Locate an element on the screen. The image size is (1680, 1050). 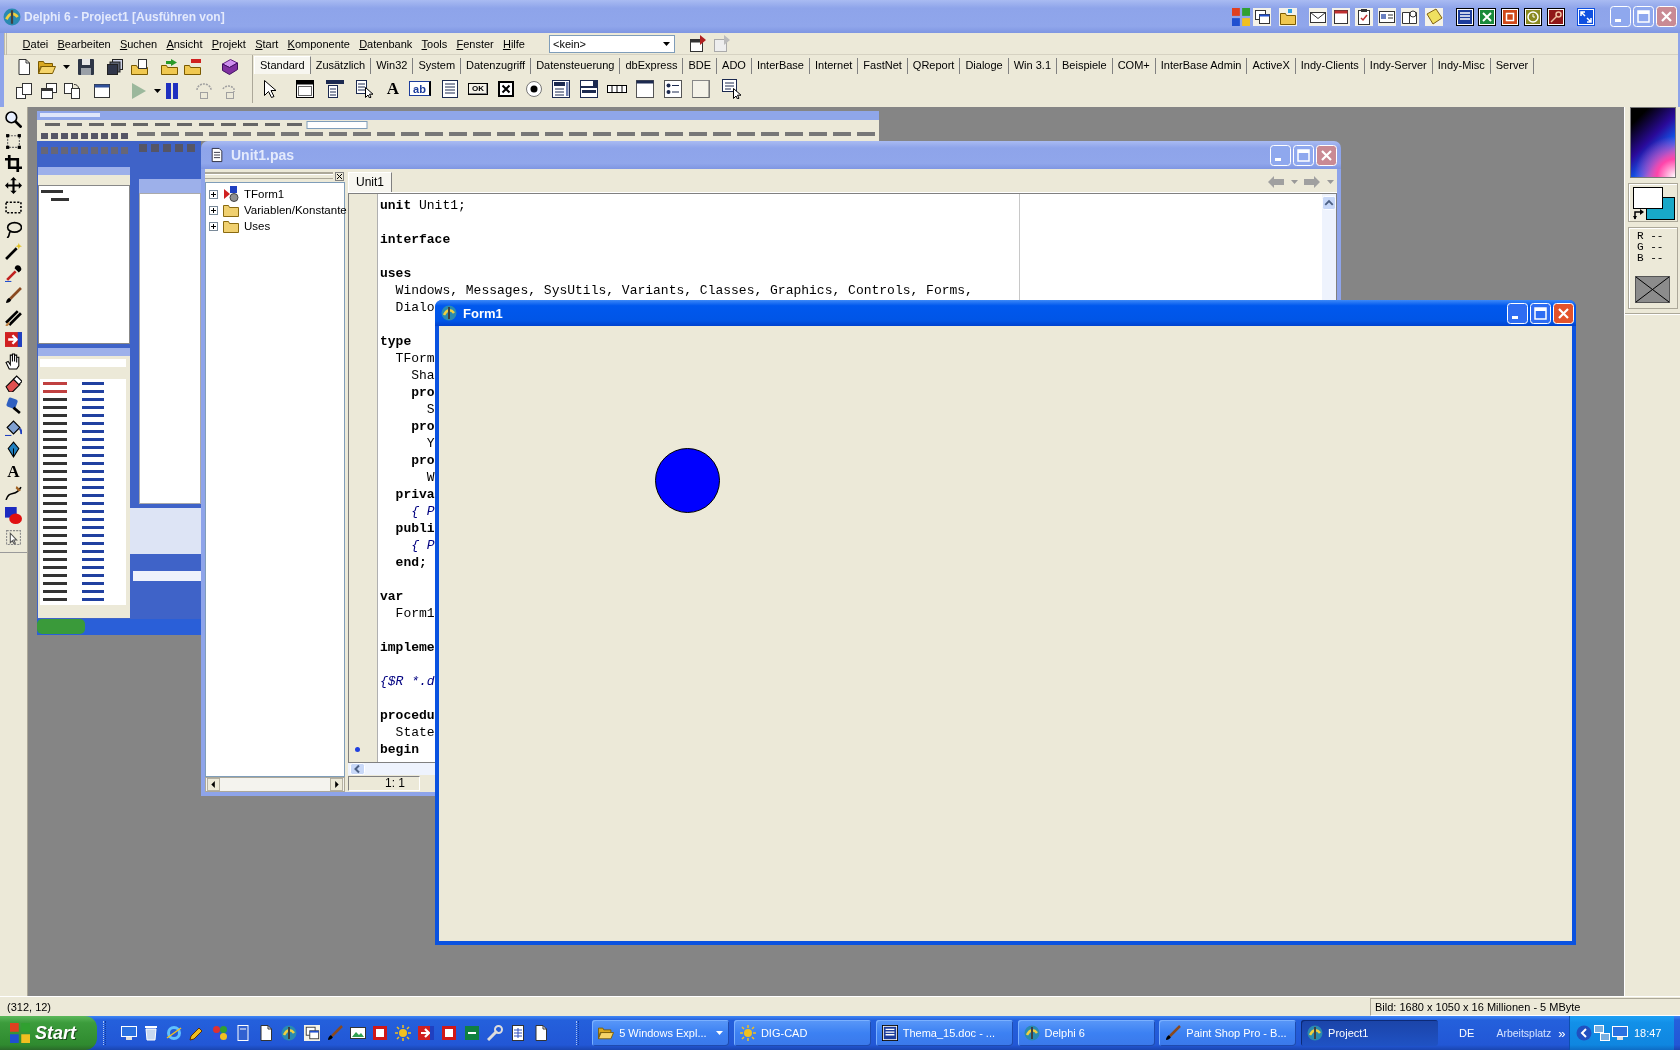
palette-tab: Datenzugriff is located at coordinates (496, 66).